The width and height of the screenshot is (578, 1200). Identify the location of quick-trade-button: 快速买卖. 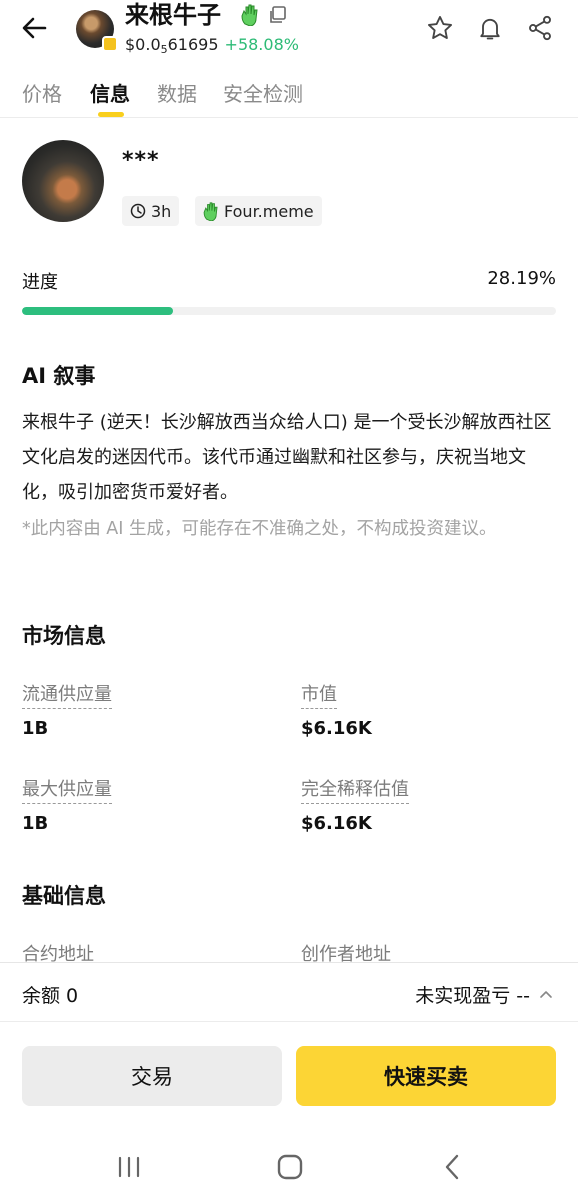
(426, 1076).